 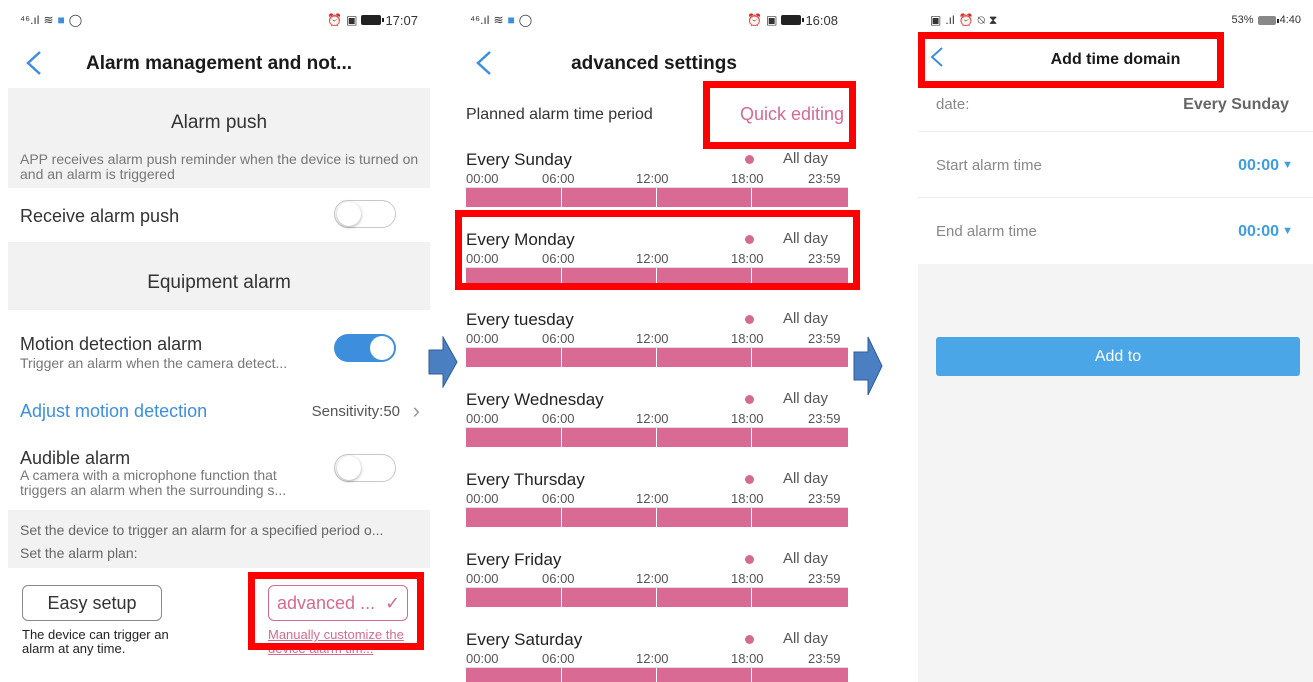 I want to click on mute-icon: ⍉, so click(x=981, y=19).